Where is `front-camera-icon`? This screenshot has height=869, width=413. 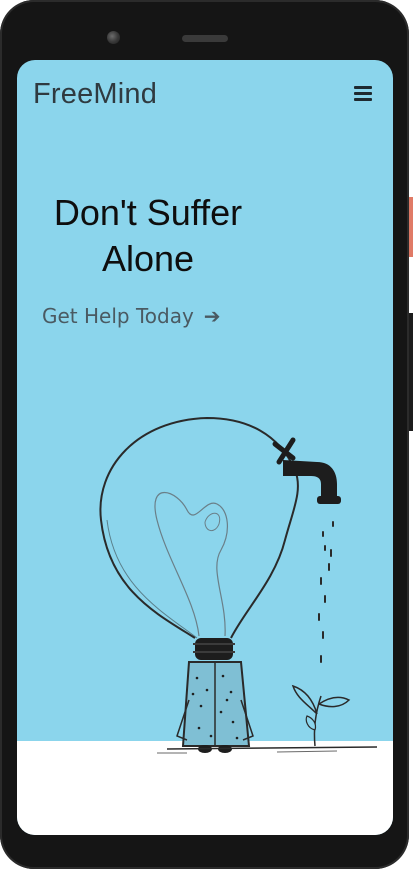 front-camera-icon is located at coordinates (113, 37).